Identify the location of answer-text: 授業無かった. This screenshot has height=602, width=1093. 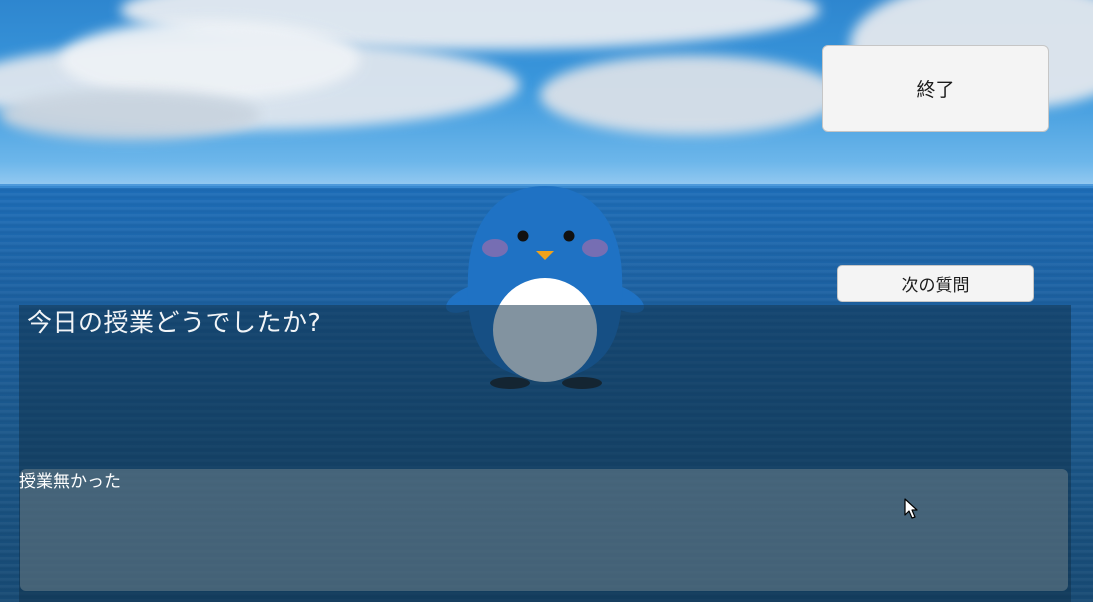
(70, 482).